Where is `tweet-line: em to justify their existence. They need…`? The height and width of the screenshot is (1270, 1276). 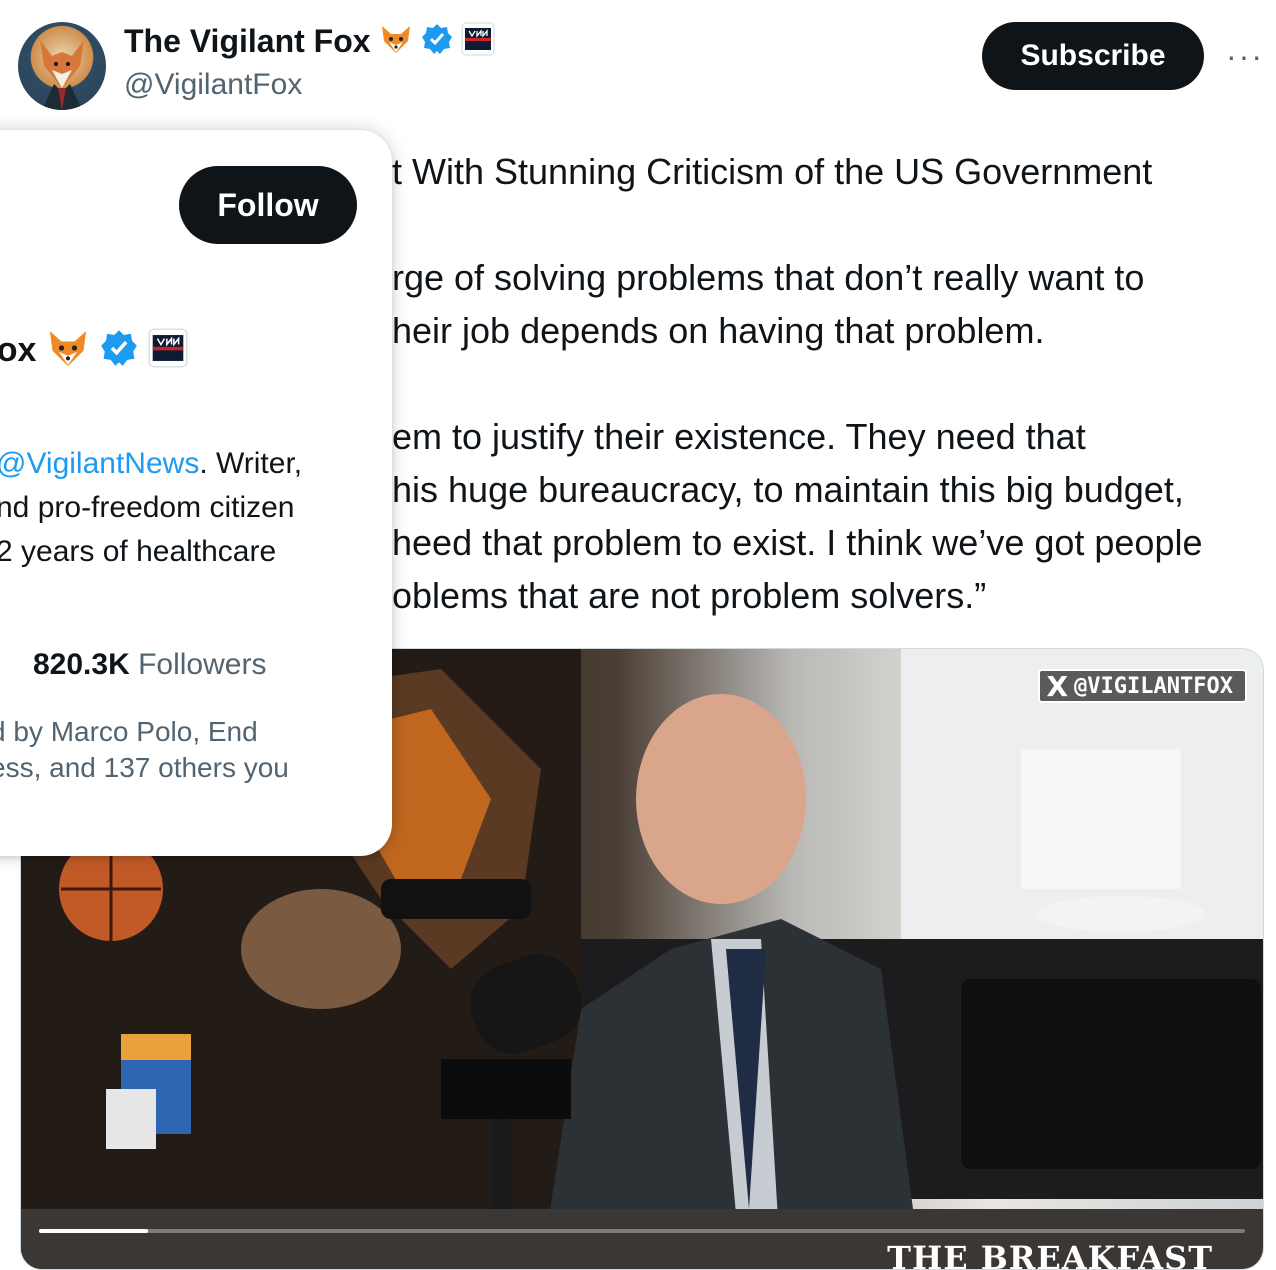
tweet-line: em to justify their existence. They need… is located at coordinates (739, 436).